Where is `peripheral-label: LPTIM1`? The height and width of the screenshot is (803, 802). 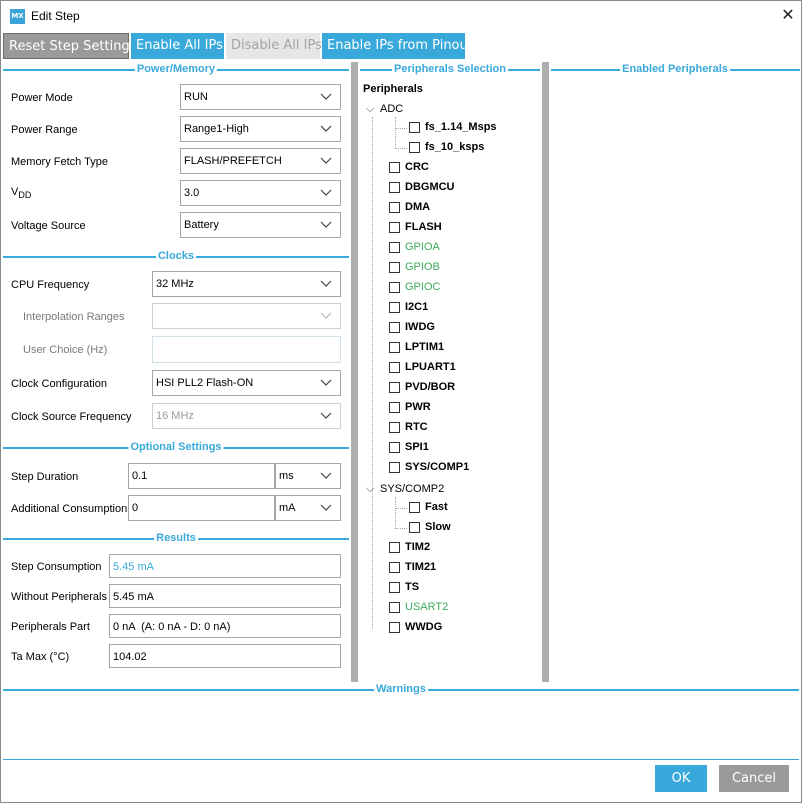 peripheral-label: LPTIM1 is located at coordinates (425, 347).